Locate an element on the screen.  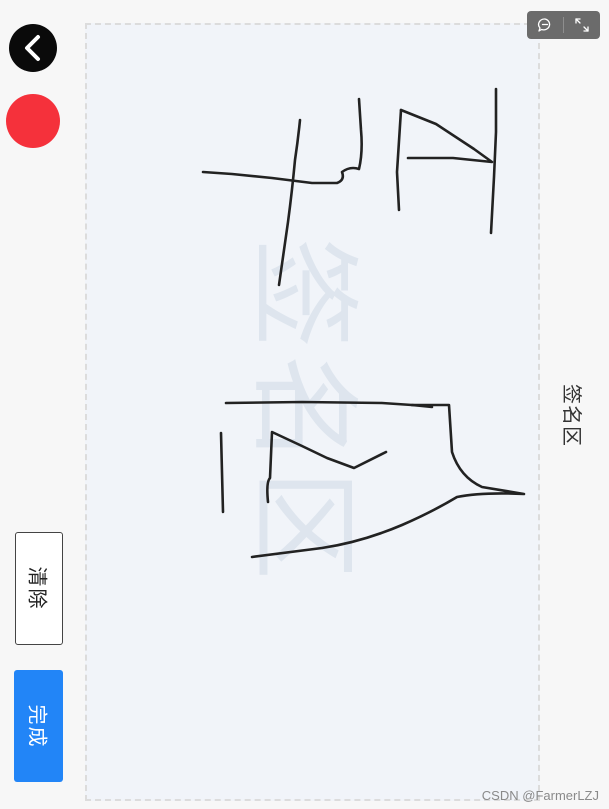
back-button is located at coordinates (33, 48).